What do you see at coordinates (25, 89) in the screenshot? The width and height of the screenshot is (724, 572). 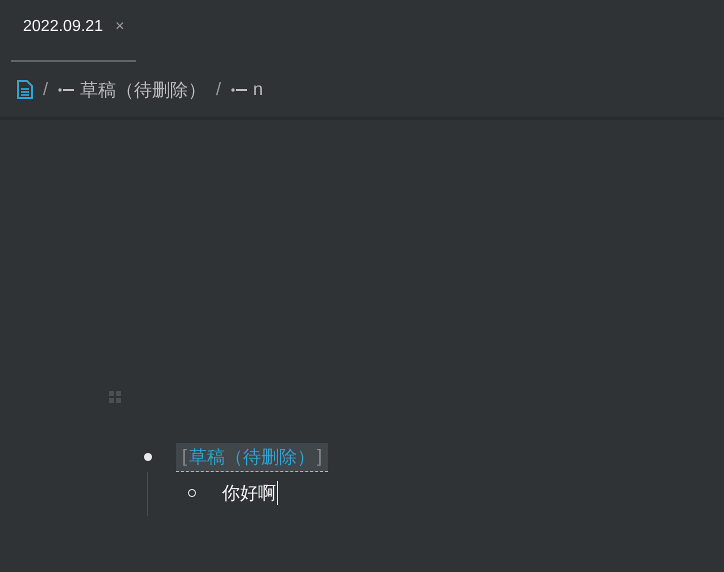 I see `document-icon` at bounding box center [25, 89].